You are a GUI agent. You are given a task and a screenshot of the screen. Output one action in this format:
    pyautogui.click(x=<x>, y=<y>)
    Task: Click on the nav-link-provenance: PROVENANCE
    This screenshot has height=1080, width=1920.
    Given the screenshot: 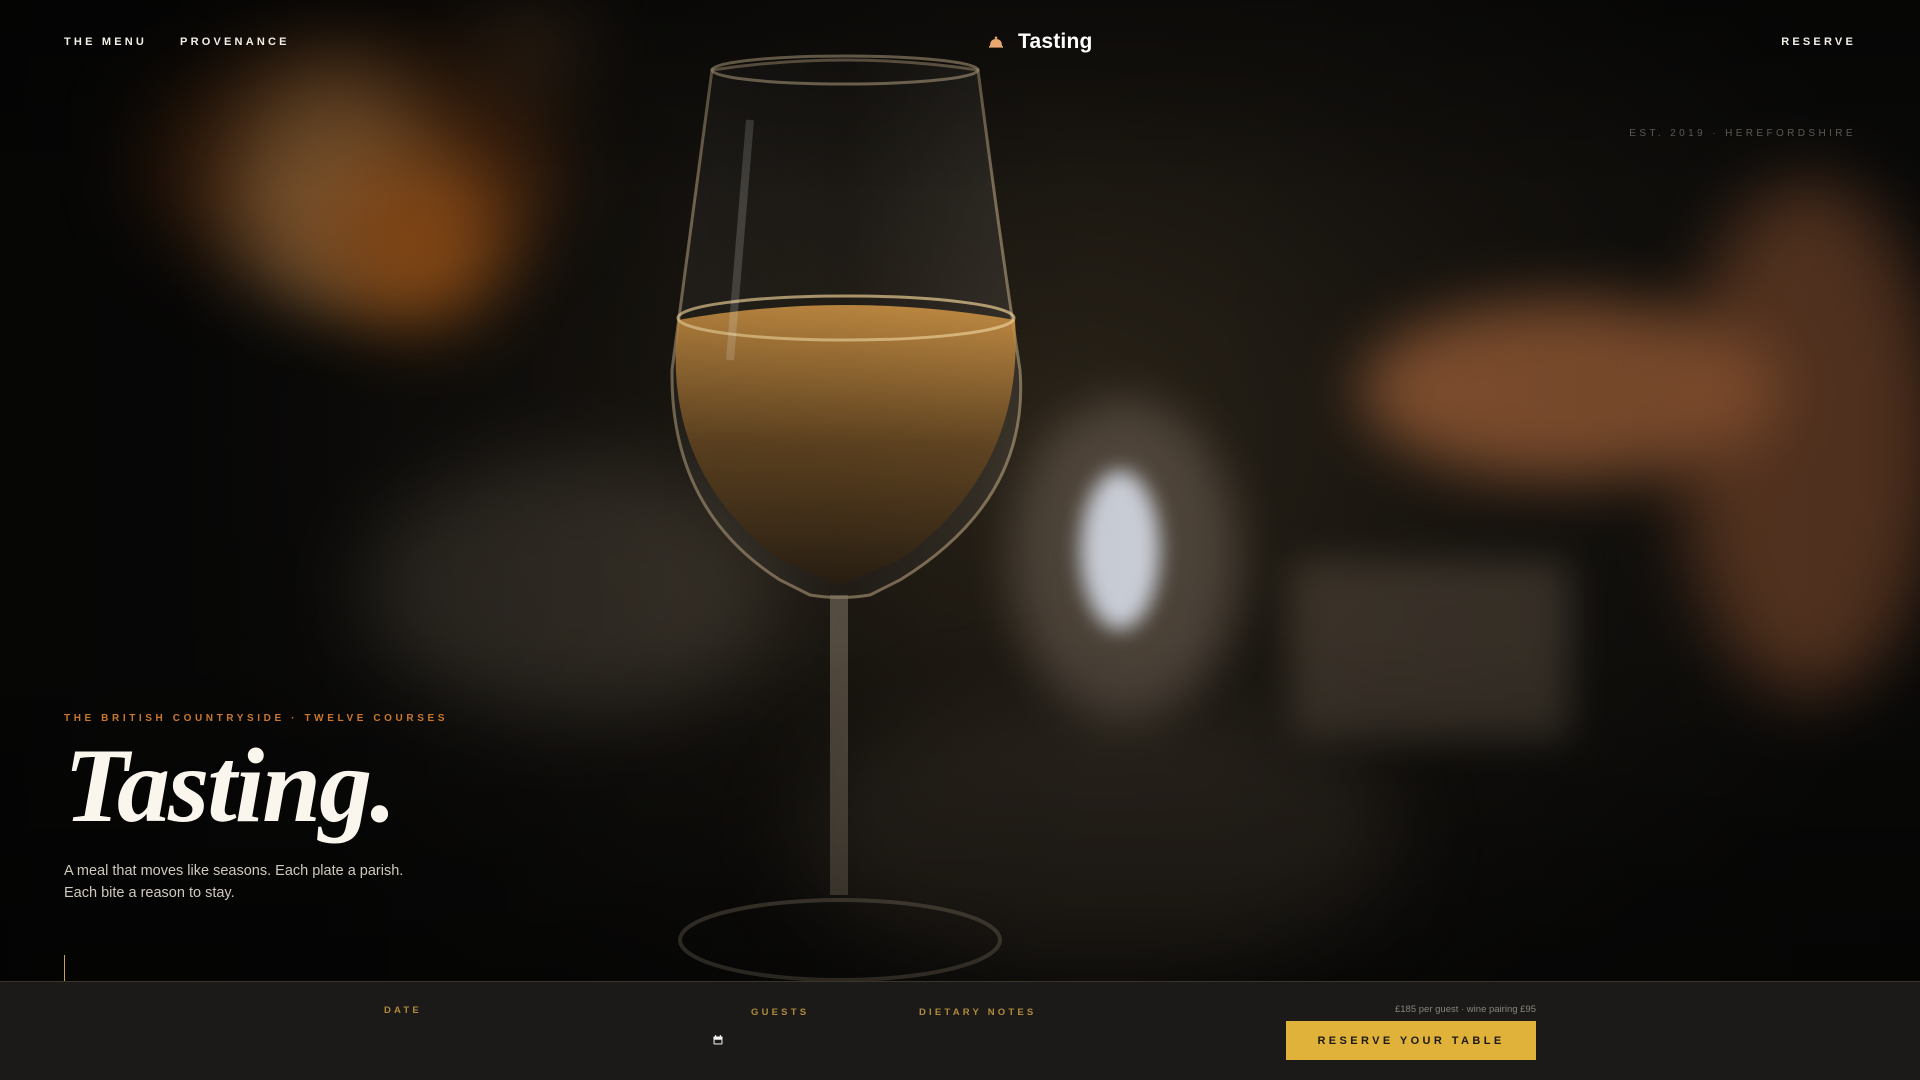 What is the action you would take?
    pyautogui.click(x=235, y=42)
    